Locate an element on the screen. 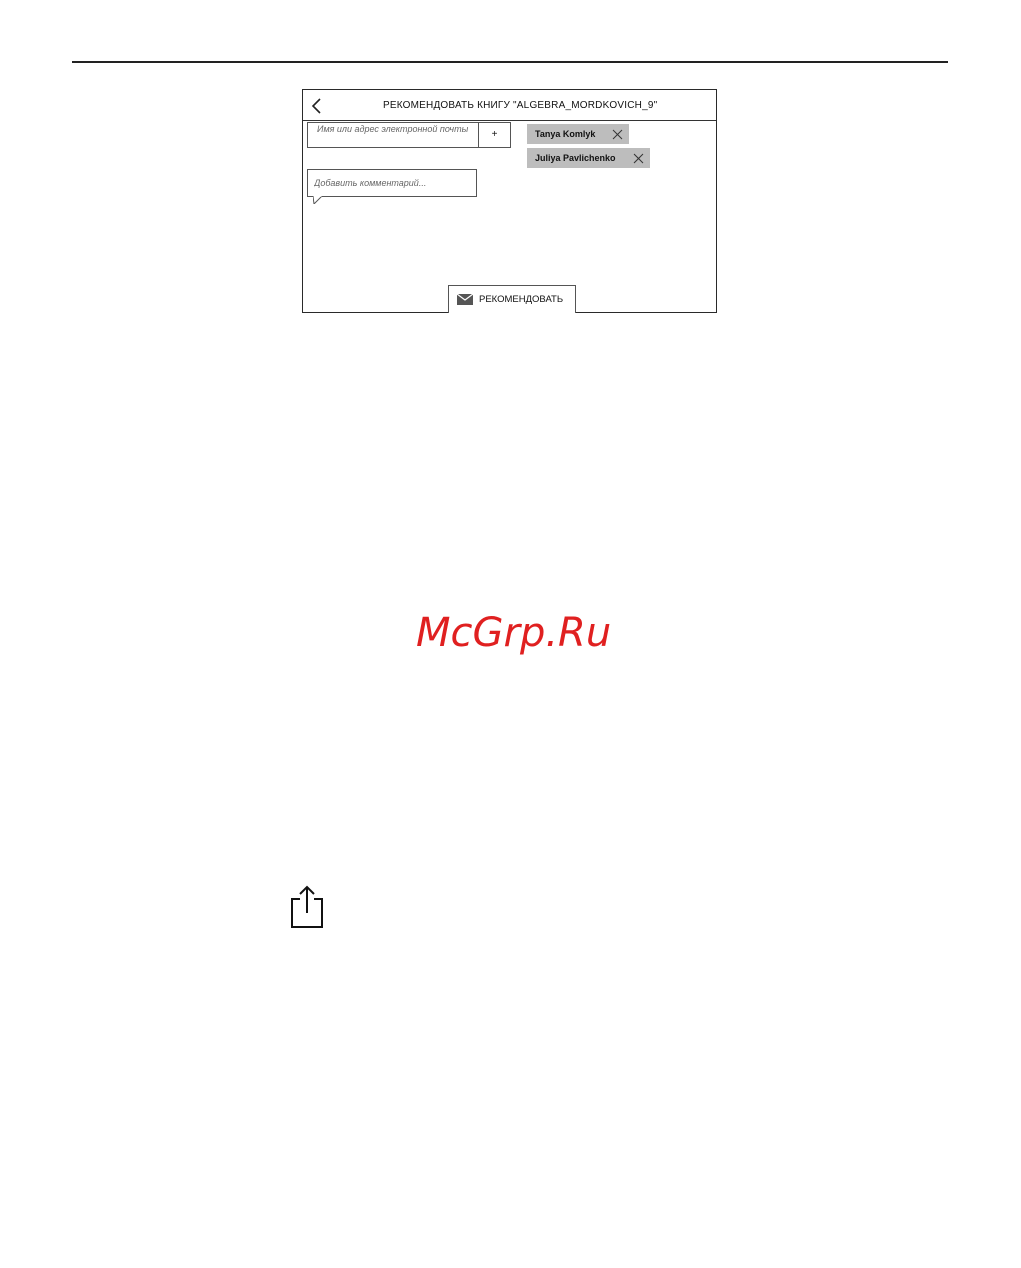 The height and width of the screenshot is (1268, 1021). recipient-chip-label: Tanya Komlyk is located at coordinates (565, 134).